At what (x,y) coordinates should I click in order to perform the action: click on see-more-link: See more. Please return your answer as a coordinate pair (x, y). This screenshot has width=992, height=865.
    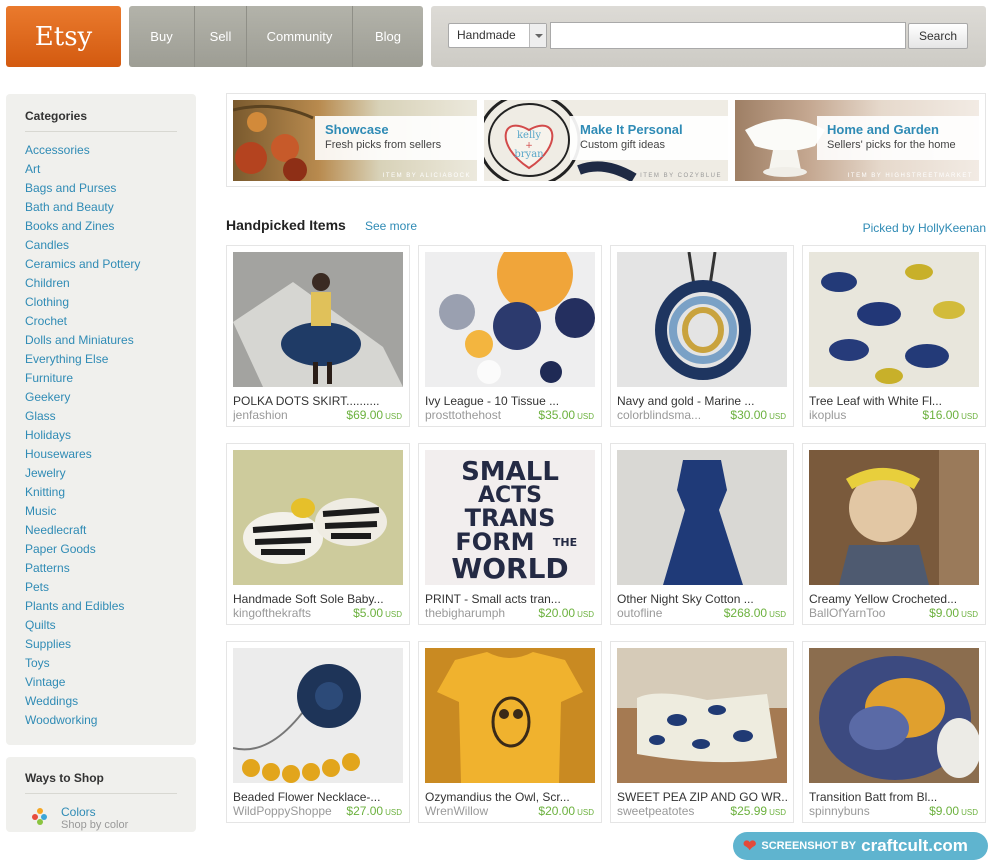
    Looking at the image, I should click on (391, 226).